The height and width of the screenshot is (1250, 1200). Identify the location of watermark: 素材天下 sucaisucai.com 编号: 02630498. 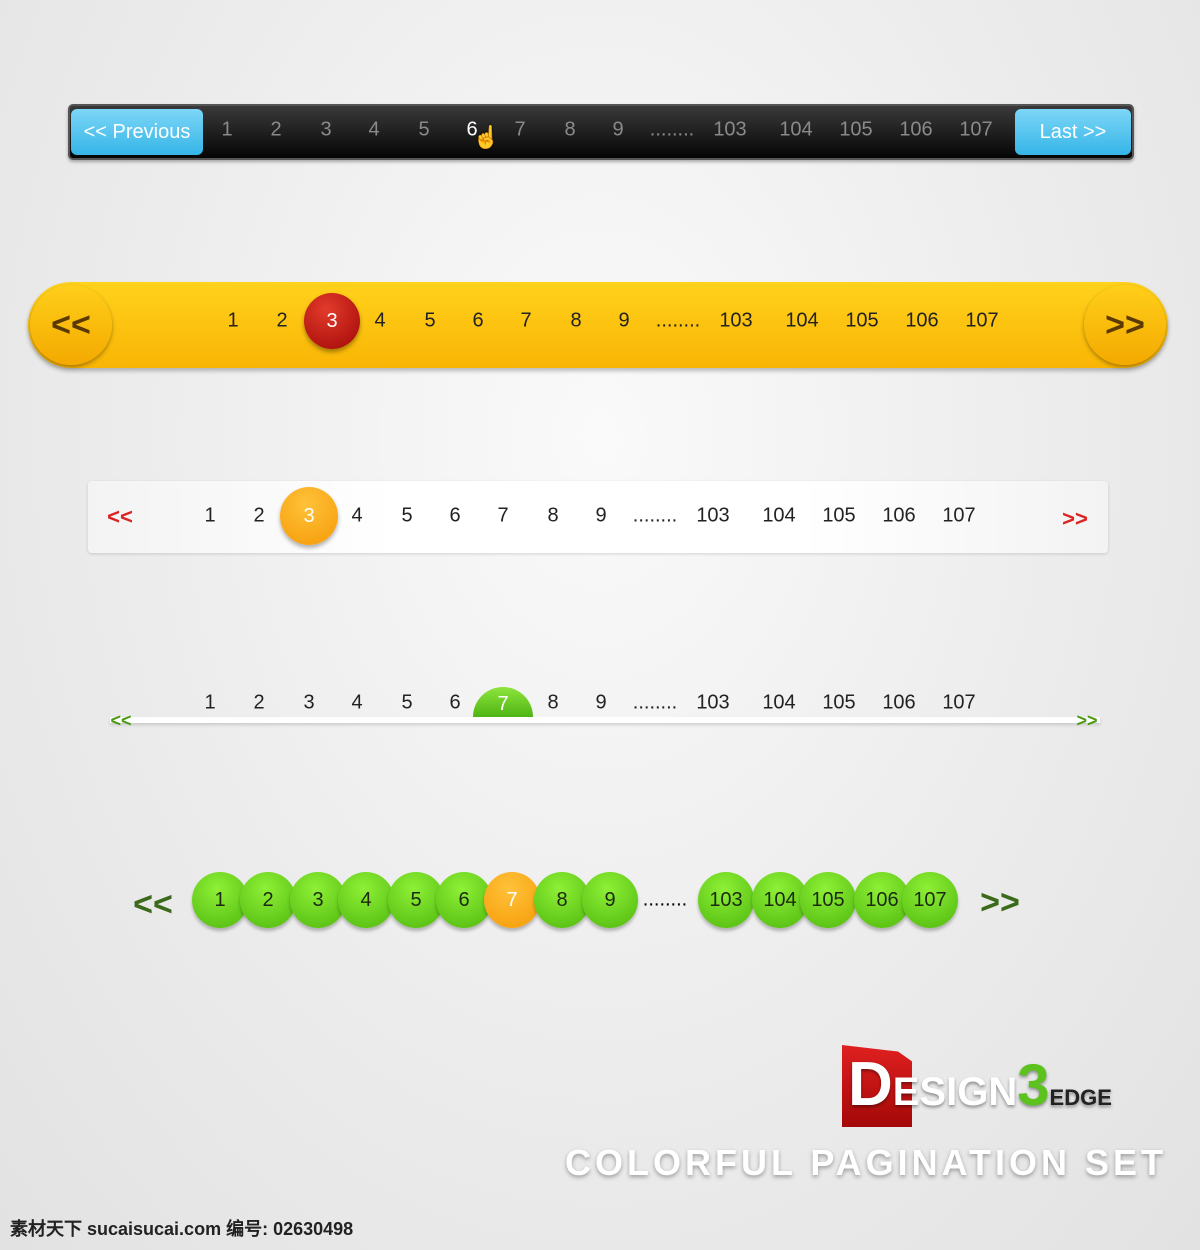
(182, 1229).